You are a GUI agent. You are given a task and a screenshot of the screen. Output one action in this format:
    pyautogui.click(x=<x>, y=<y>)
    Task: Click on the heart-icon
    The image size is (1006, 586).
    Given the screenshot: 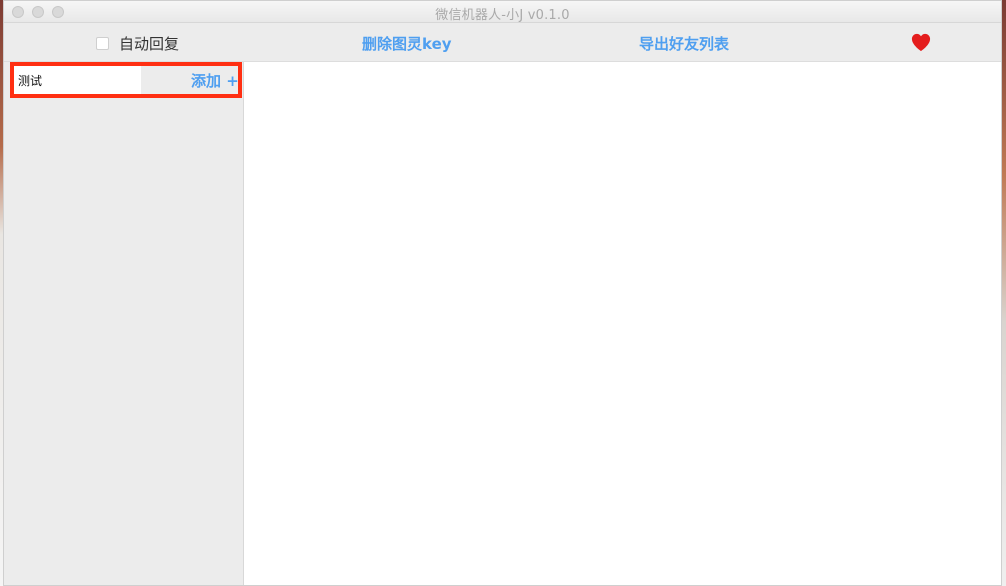 What is the action you would take?
    pyautogui.click(x=921, y=42)
    